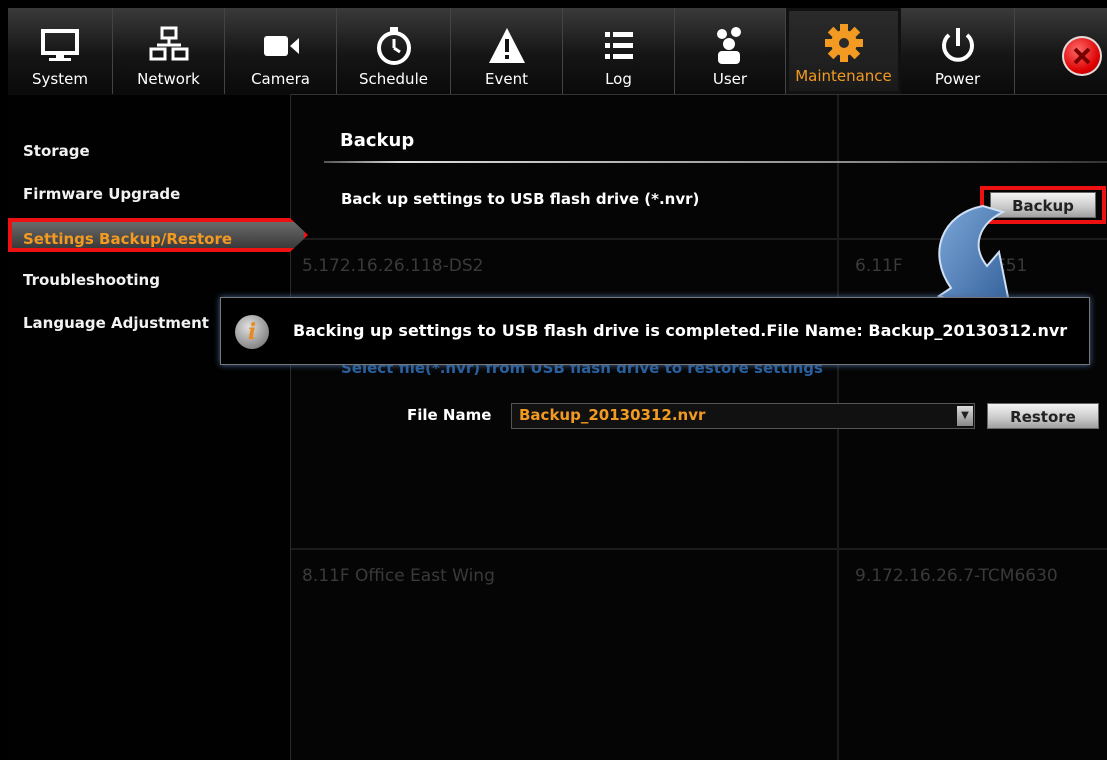  I want to click on file-name-value: Backup_20130312.nvr, so click(612, 415).